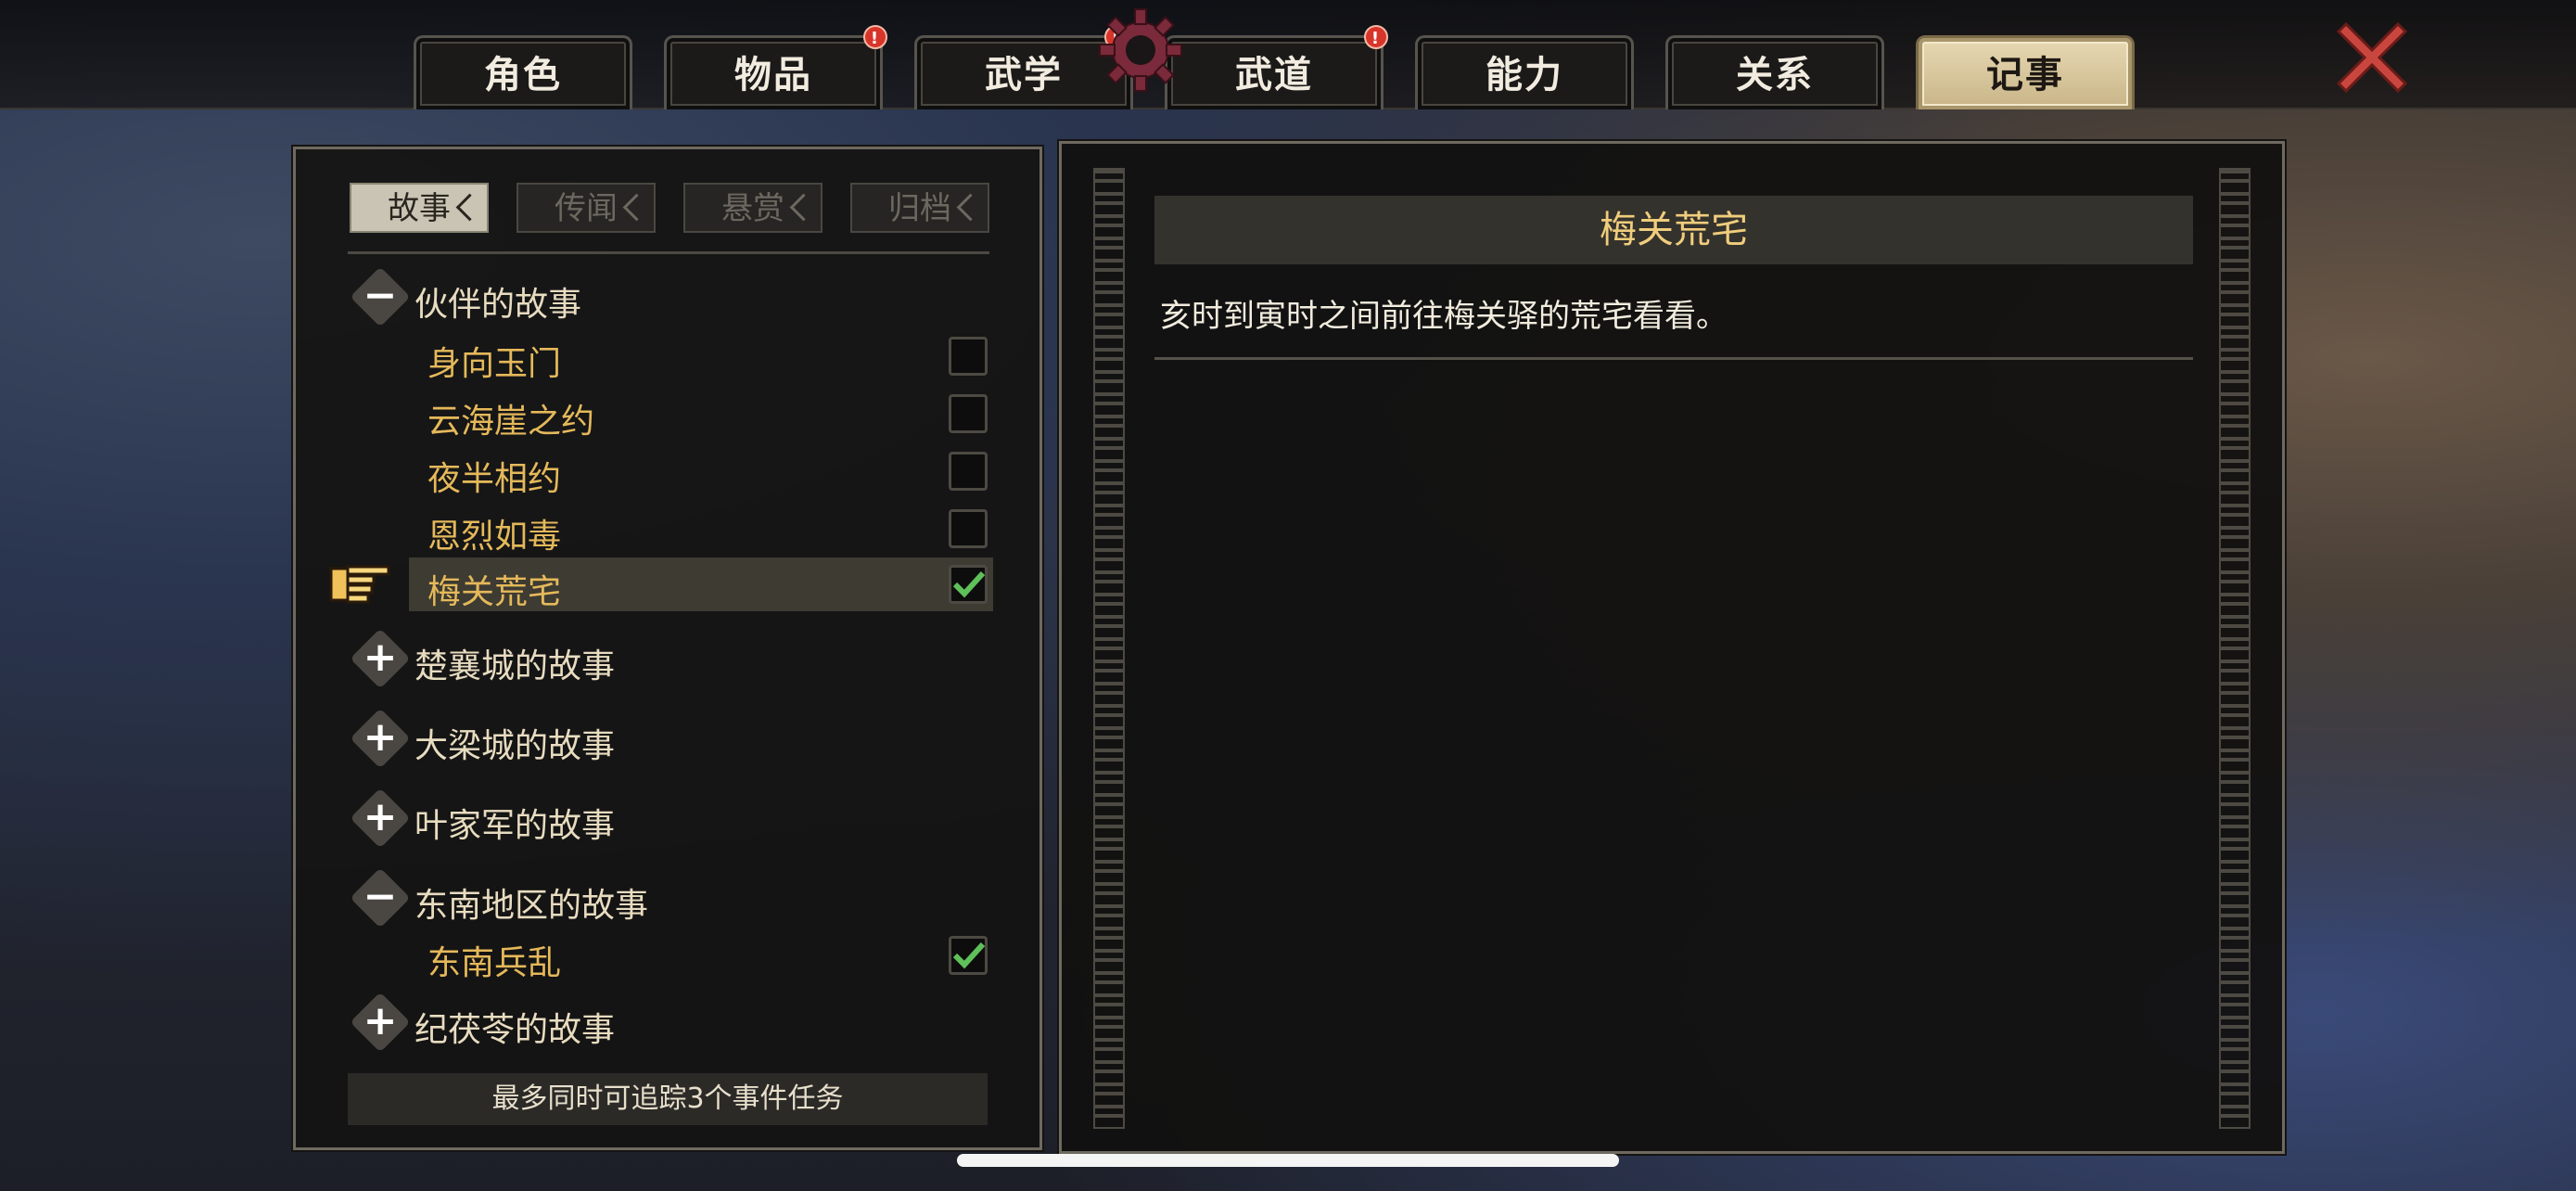 The image size is (2576, 1191). What do you see at coordinates (1024, 75) in the screenshot?
I see `tab-label: 武学` at bounding box center [1024, 75].